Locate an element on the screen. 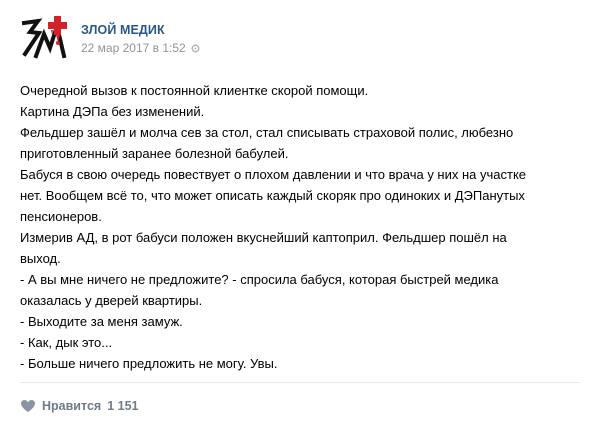 The width and height of the screenshot is (600, 422). like-button: Нравится 1 151 is located at coordinates (79, 406).